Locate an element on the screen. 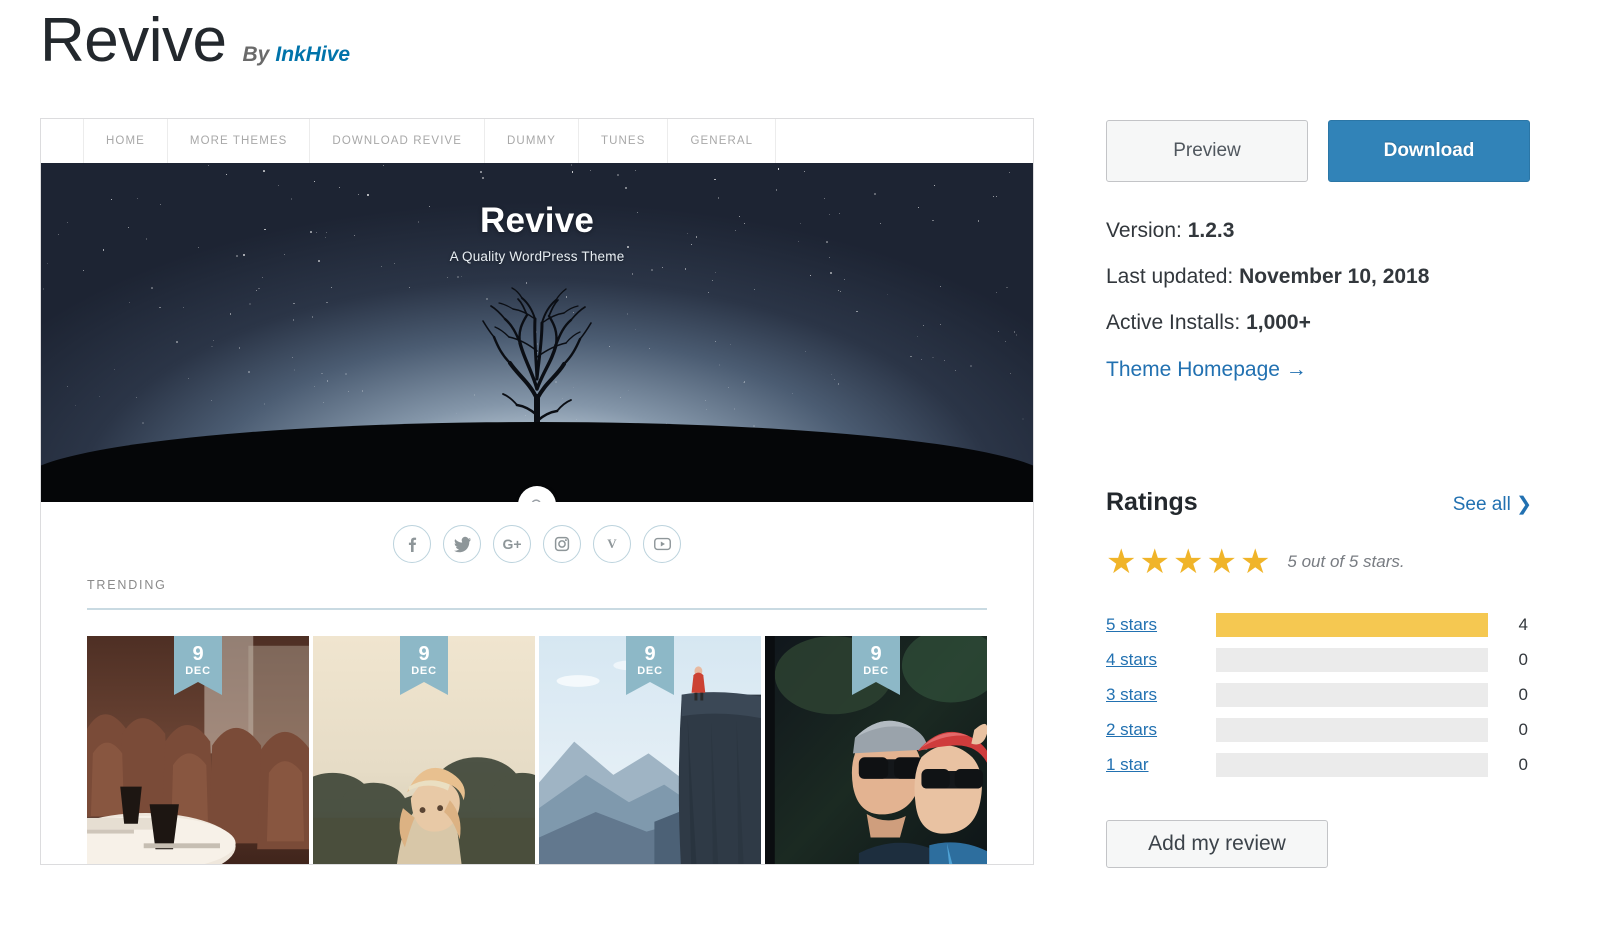 Image resolution: width=1600 pixels, height=949 pixels. rating-label-2-stars: 2 stars is located at coordinates (1161, 730).